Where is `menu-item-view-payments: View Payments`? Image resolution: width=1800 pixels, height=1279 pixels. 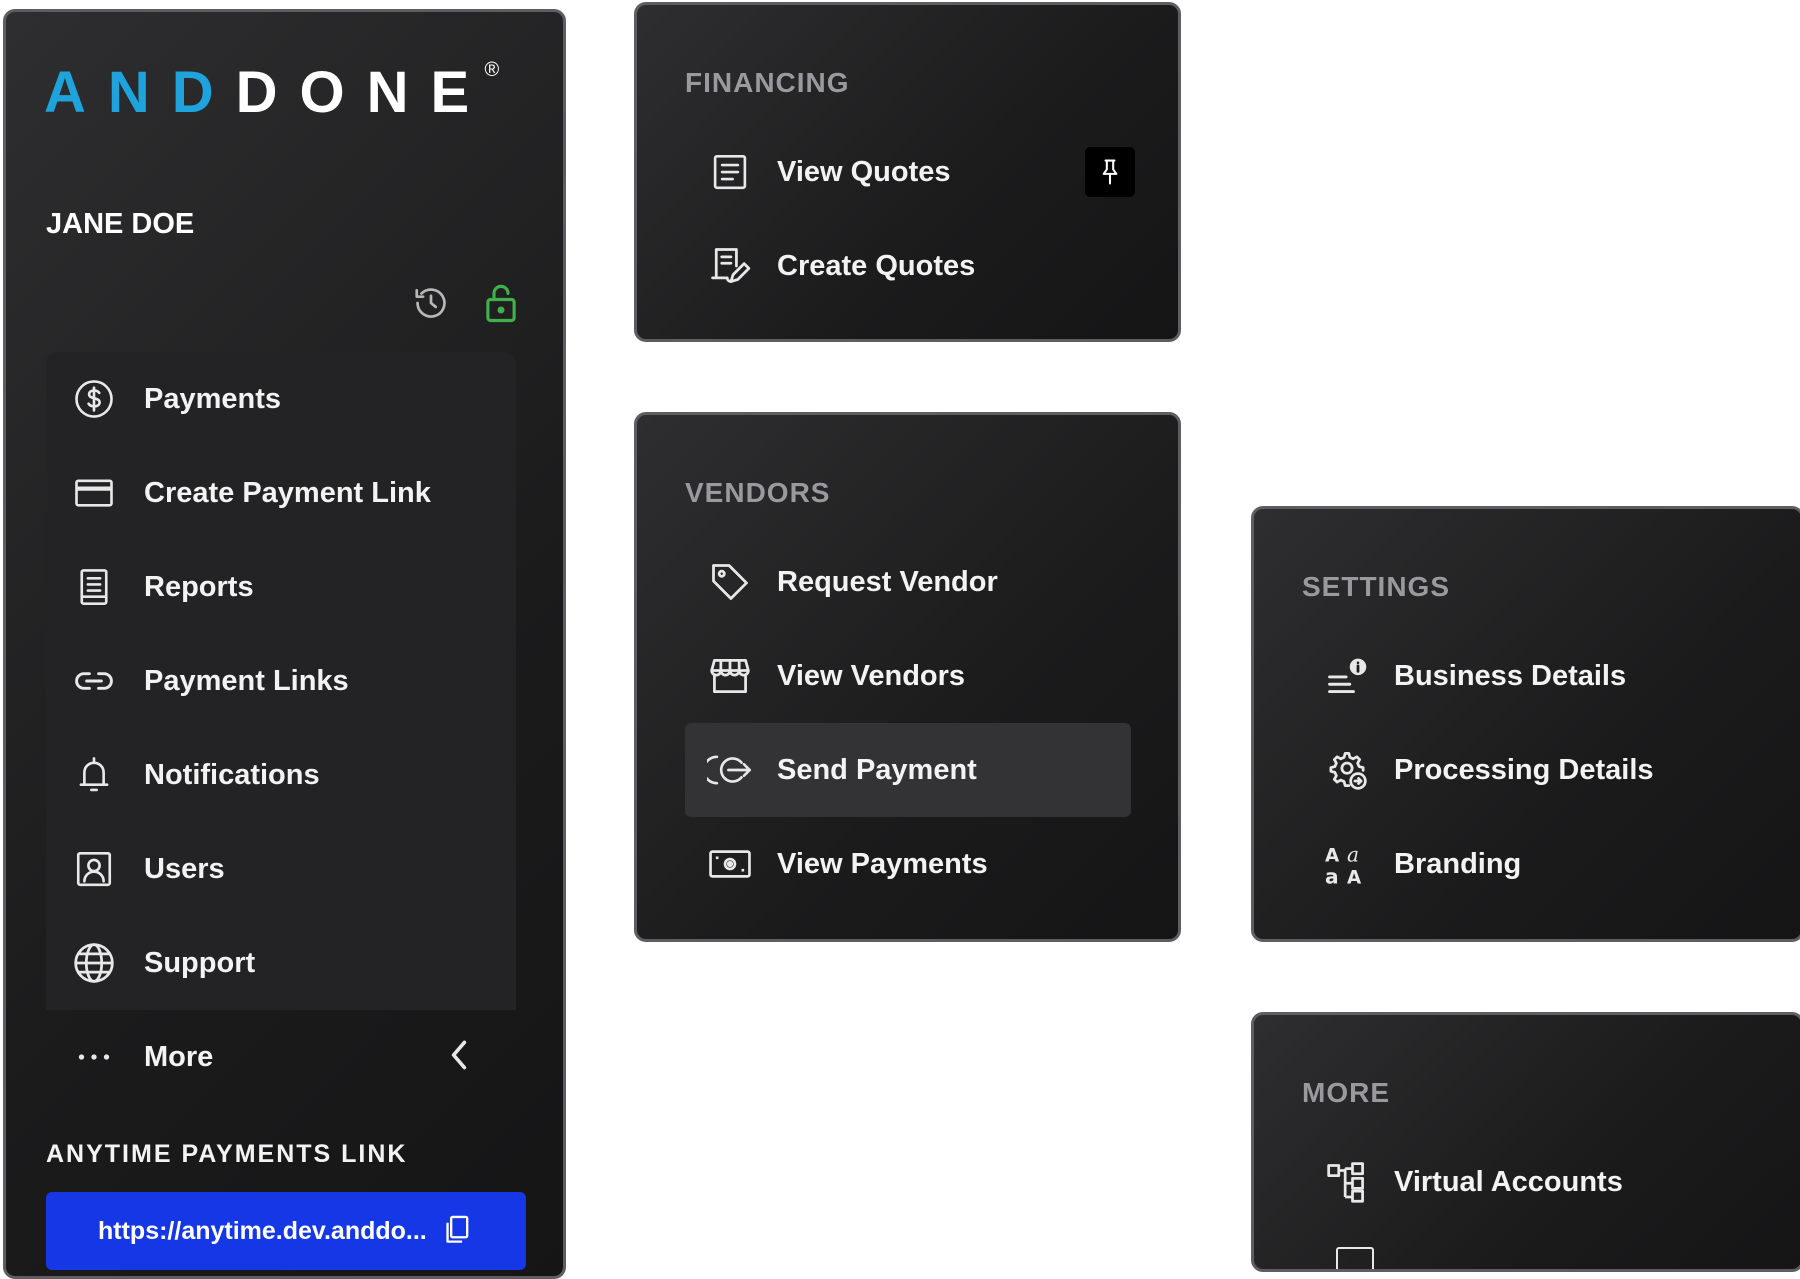 menu-item-view-payments: View Payments is located at coordinates (908, 864).